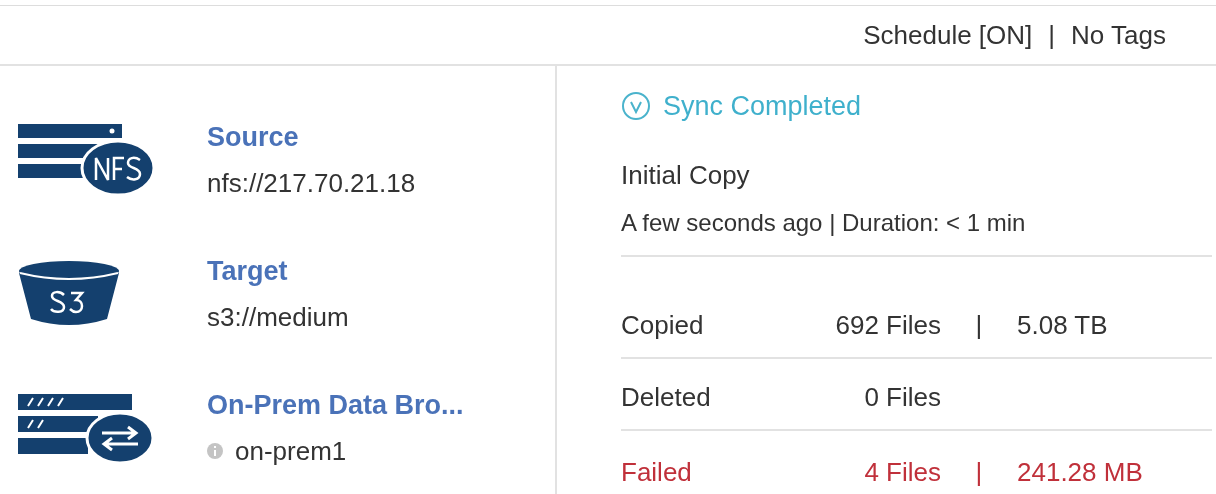  I want to click on file-count: 0 Files, so click(902, 397).